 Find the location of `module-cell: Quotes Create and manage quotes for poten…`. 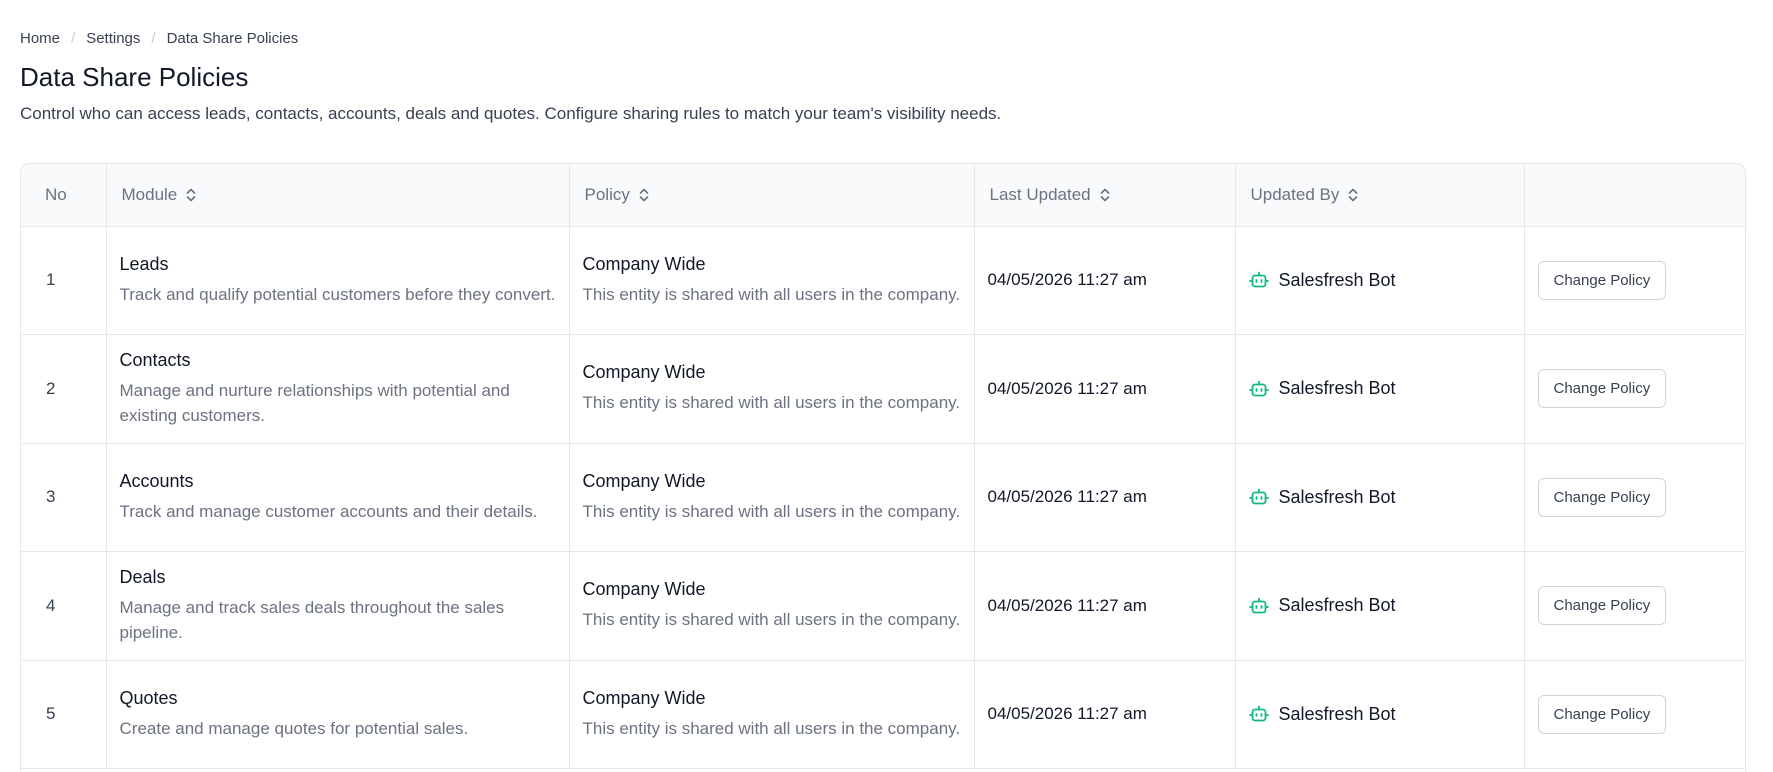

module-cell: Quotes Create and manage quotes for poten… is located at coordinates (338, 714).